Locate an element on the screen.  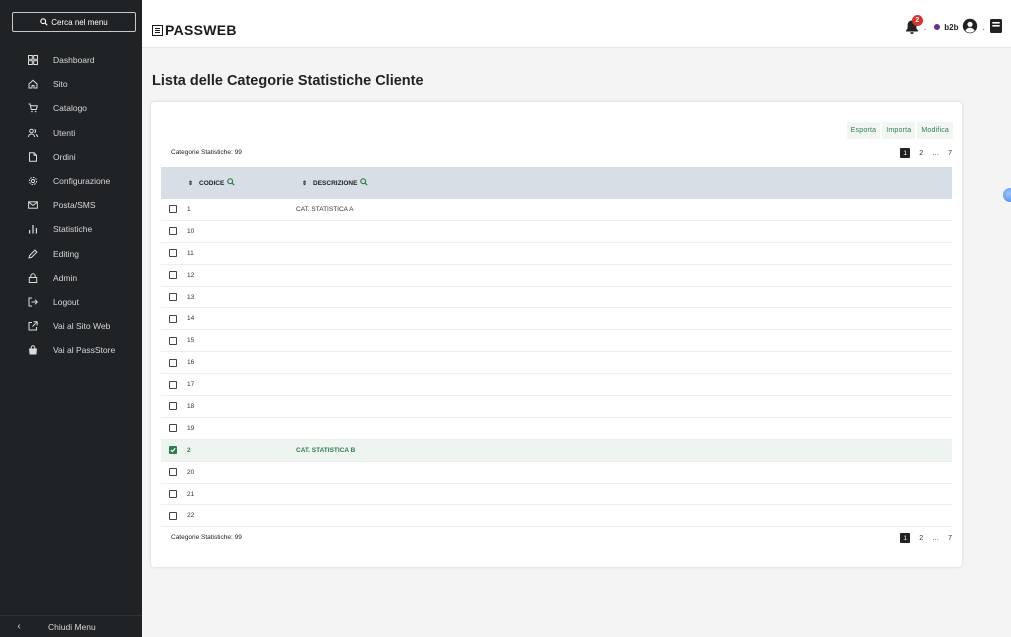
column-description-header: ⇕ DESCRIZIONE is located at coordinates (335, 183).